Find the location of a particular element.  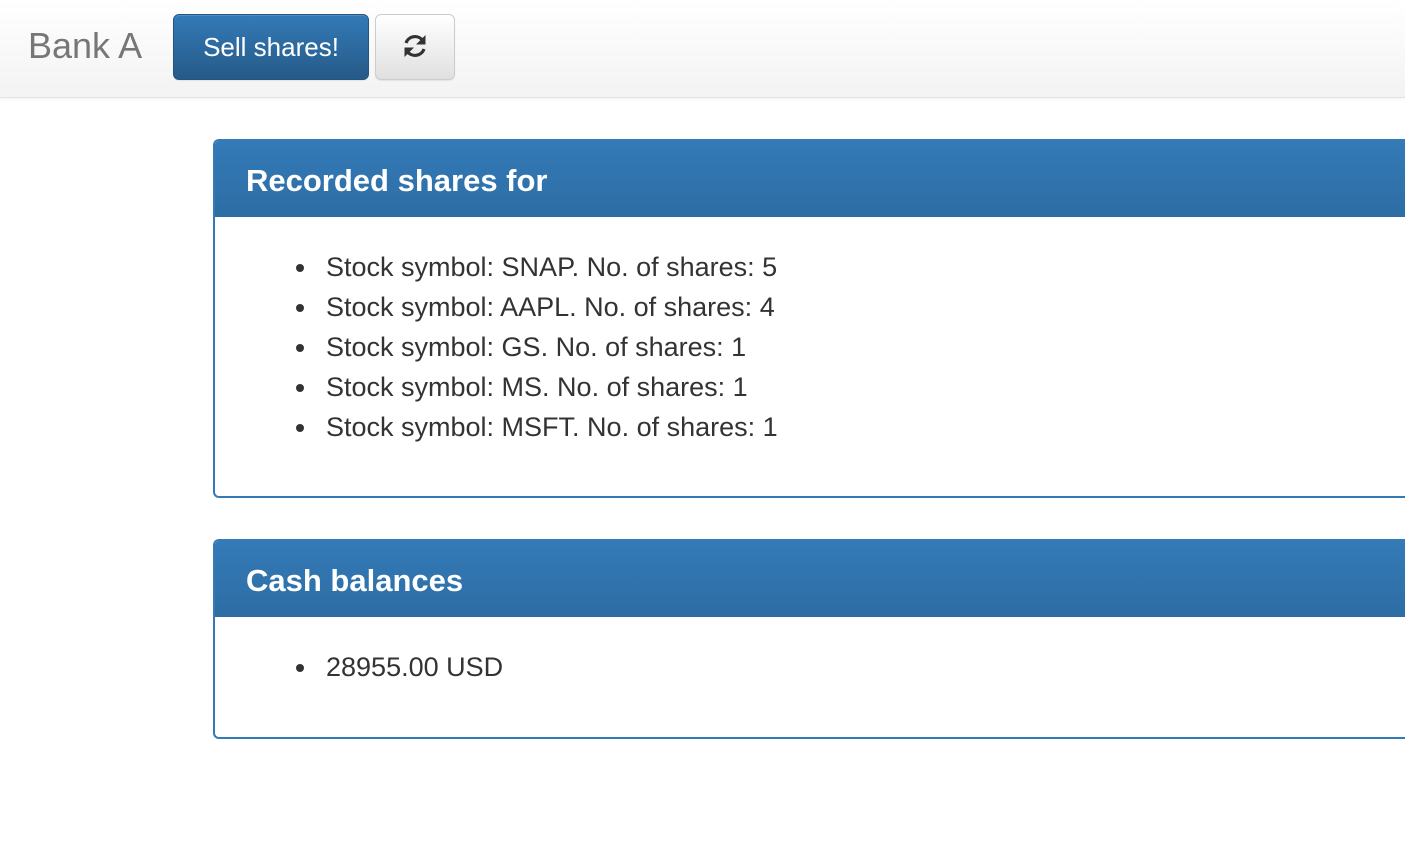

cash-balance-text: 28955.00 USD is located at coordinates (415, 667).